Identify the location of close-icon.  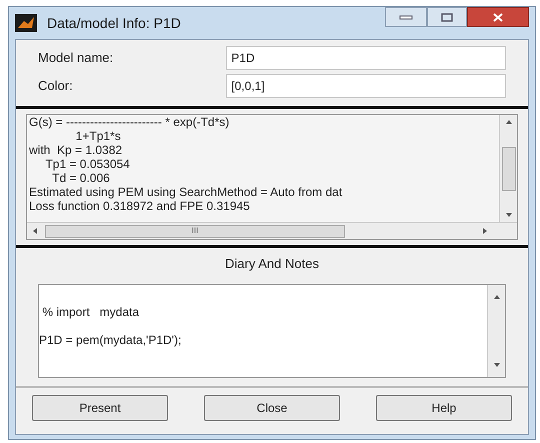
(498, 17).